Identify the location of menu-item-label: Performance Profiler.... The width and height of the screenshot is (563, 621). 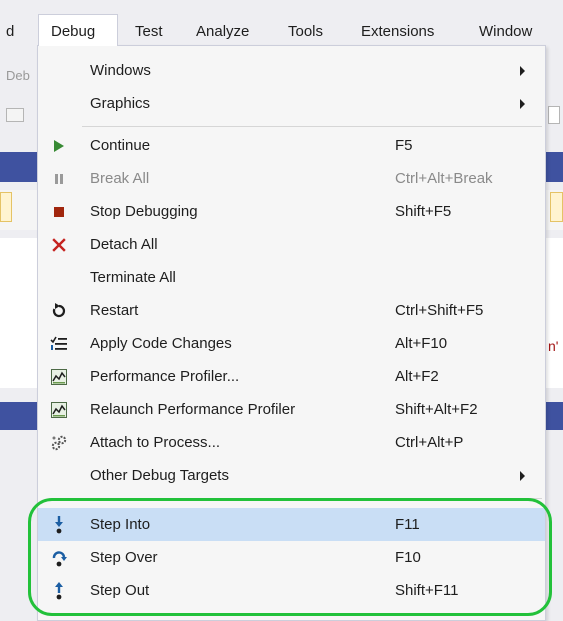
(165, 376).